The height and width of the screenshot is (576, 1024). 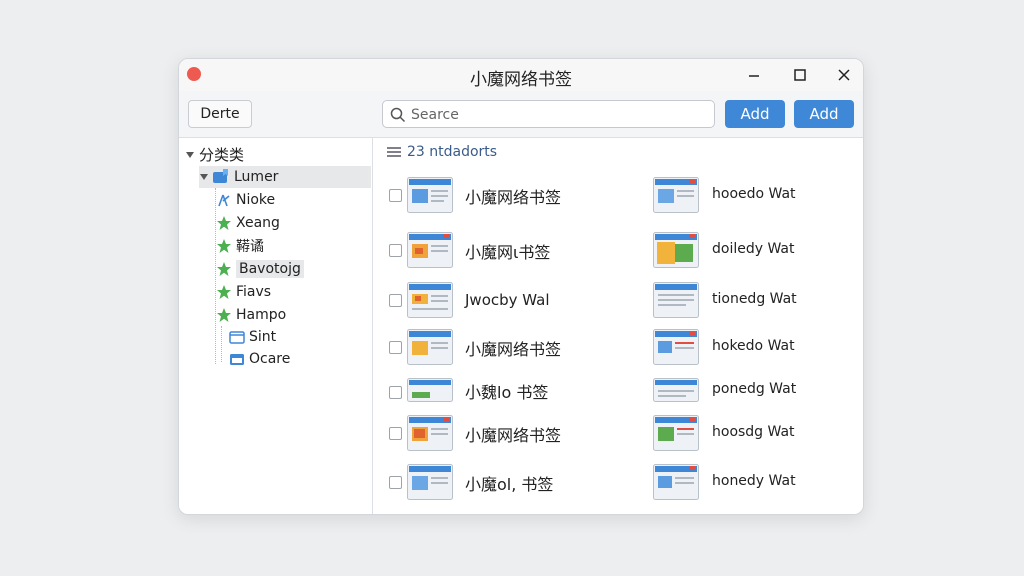 What do you see at coordinates (608, 195) in the screenshot?
I see `table-row: 小魔网络书签 hooedo Wat` at bounding box center [608, 195].